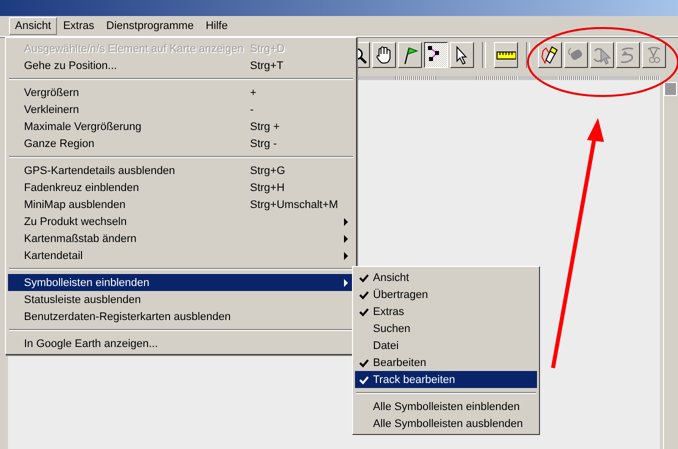 This screenshot has width=678, height=449. Describe the element at coordinates (181, 316) in the screenshot. I see `menu-item: Benutzerdaten-Registerkarten ausblenden` at that location.